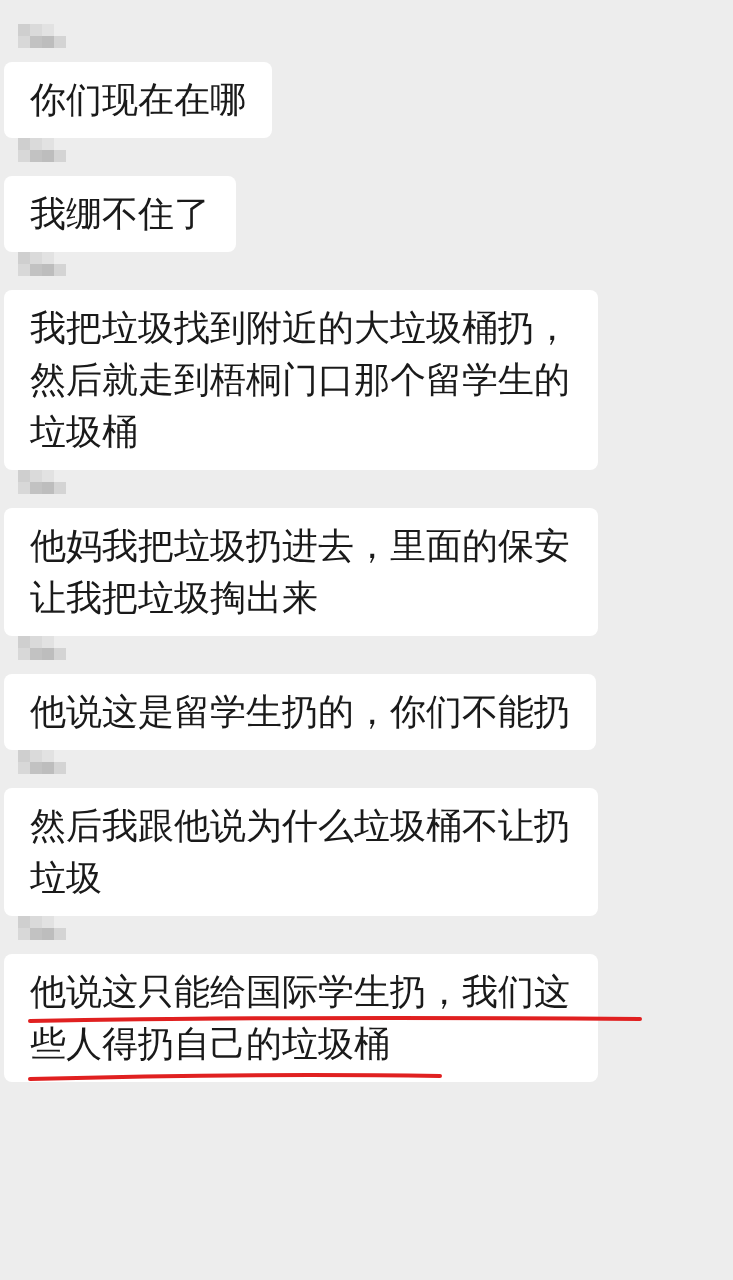 The image size is (733, 1280). I want to click on message-bubble: 你们现在在哪, so click(138, 100).